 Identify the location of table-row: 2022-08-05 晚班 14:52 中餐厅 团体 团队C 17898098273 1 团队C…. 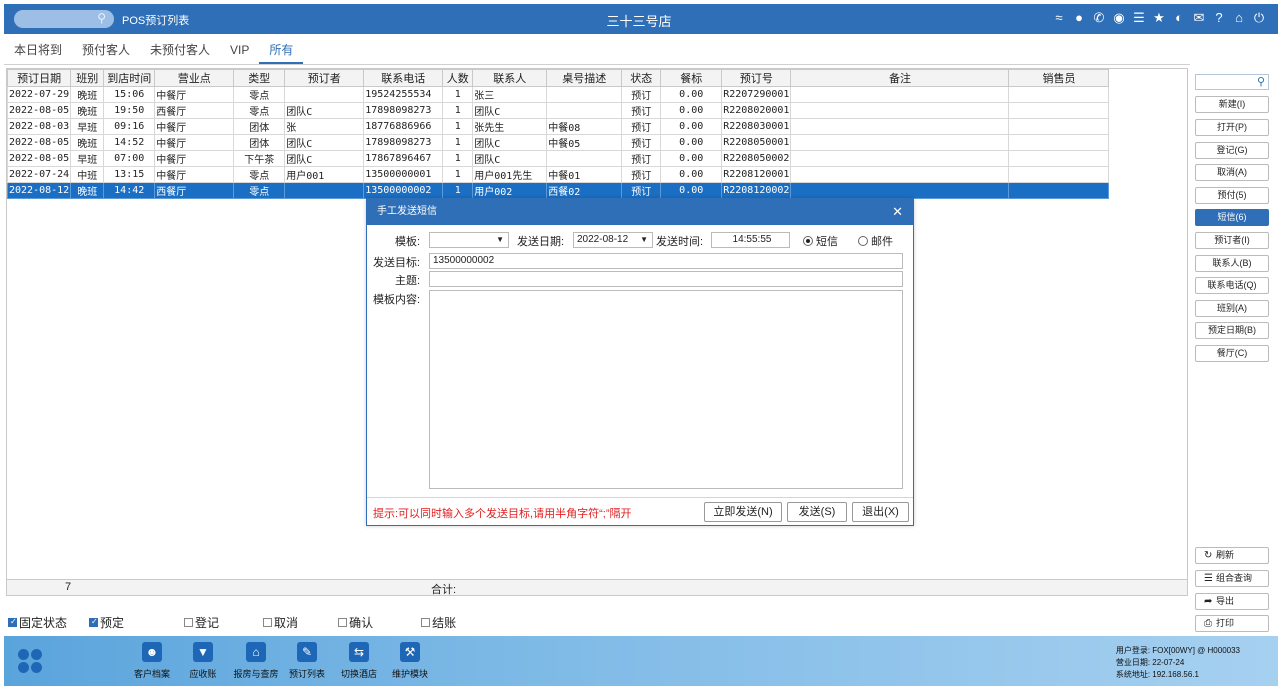
(558, 142).